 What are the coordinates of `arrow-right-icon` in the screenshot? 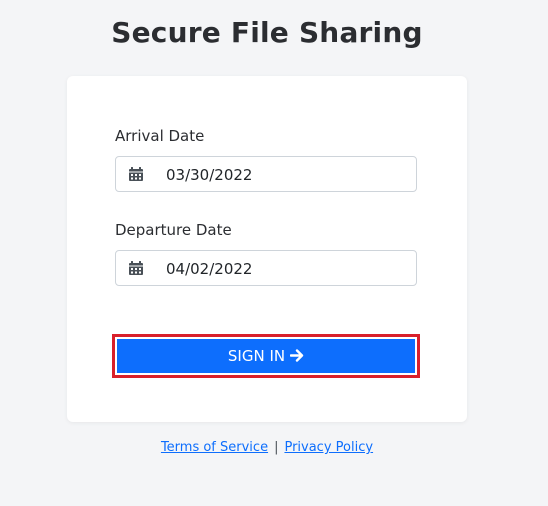 It's located at (296, 356).